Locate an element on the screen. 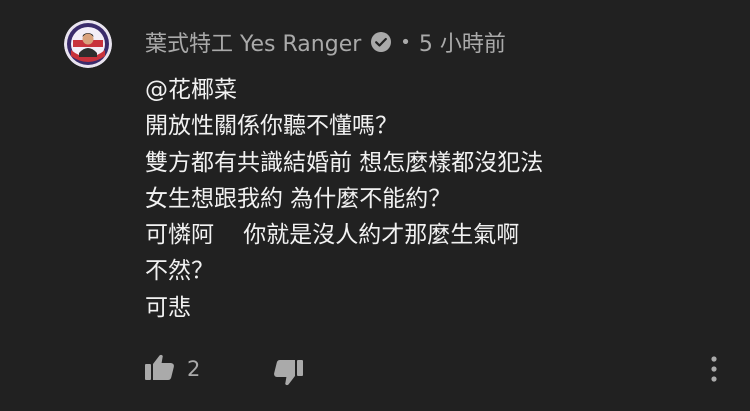 This screenshot has width=750, height=411. author-name: 葉式特工 Yes Ranger is located at coordinates (253, 42).